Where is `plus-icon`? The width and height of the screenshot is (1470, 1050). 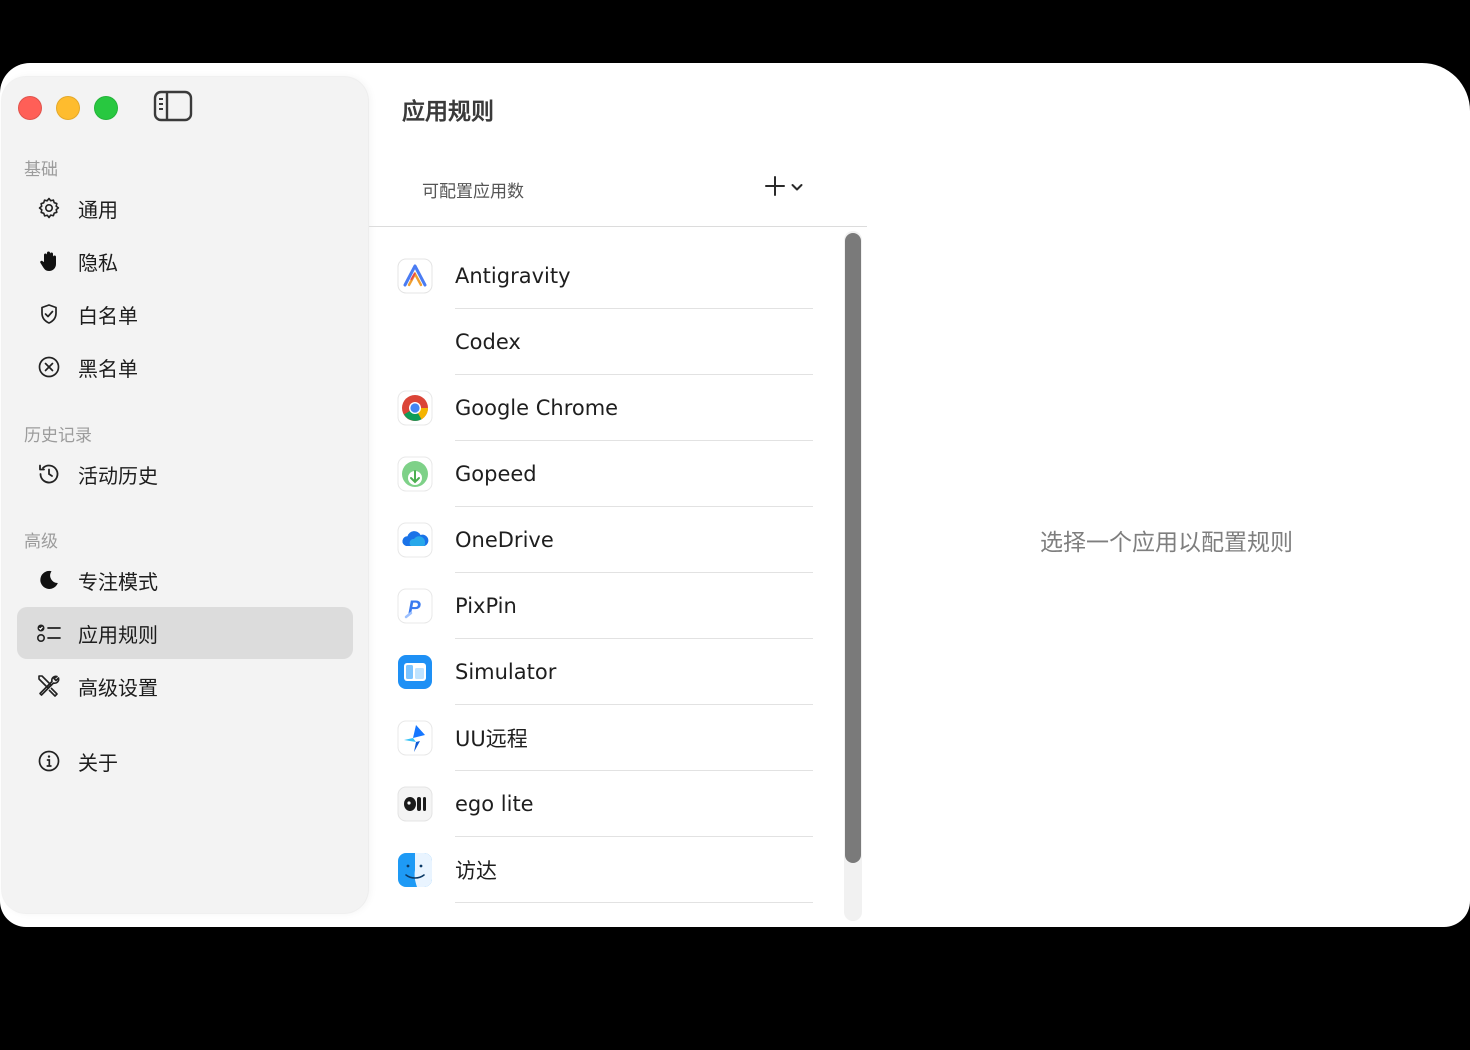 plus-icon is located at coordinates (775, 188).